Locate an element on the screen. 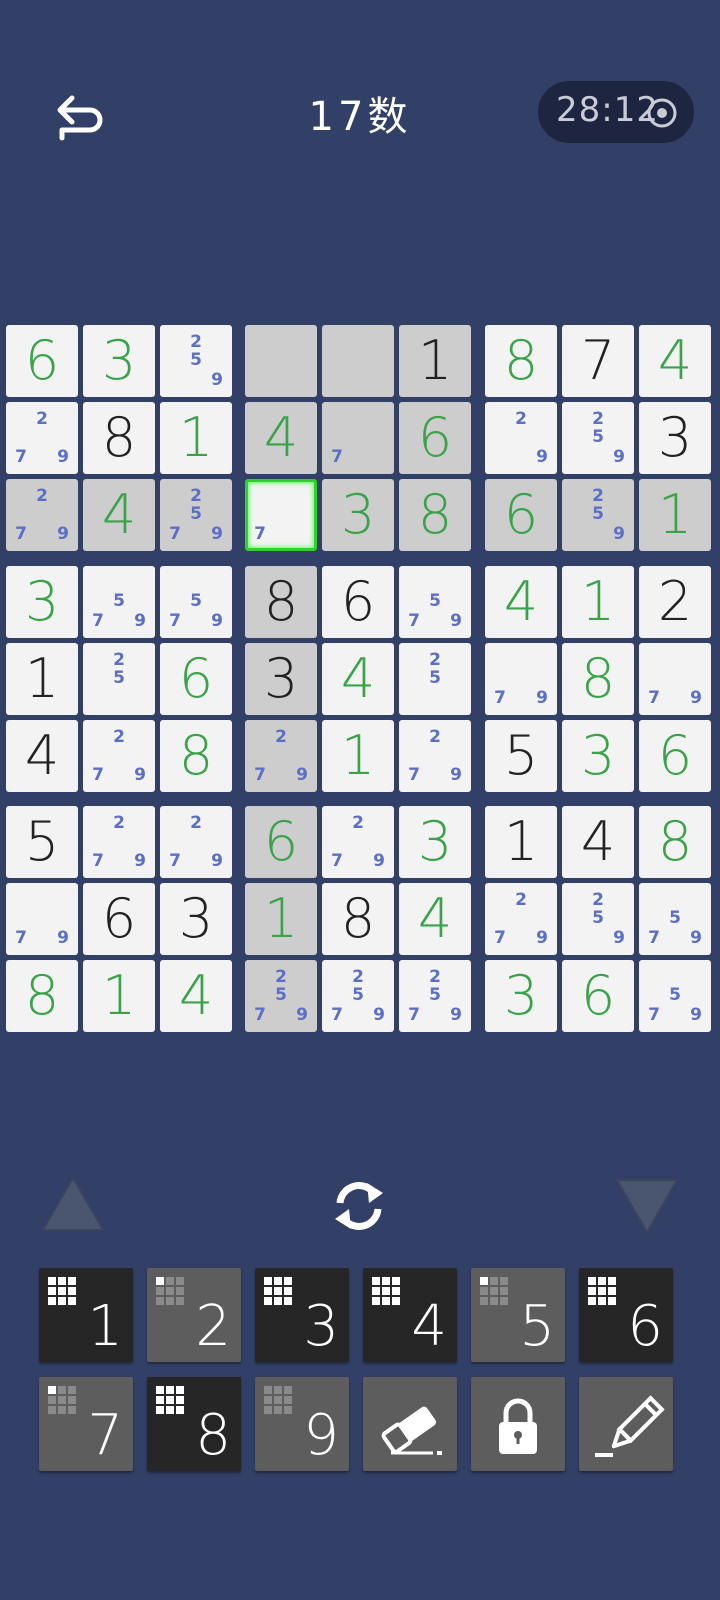 This screenshot has height=1600, width=720. sudoku-cell-r7c6: 3 is located at coordinates (435, 842).